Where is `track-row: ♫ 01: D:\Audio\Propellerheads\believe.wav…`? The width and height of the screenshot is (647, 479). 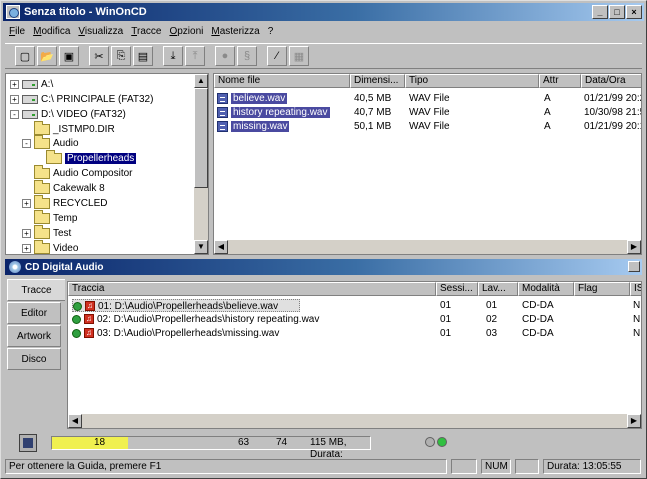
track-row: ♫ 01: D:\Audio\Propellerheads\believe.wav… is located at coordinates (354, 305).